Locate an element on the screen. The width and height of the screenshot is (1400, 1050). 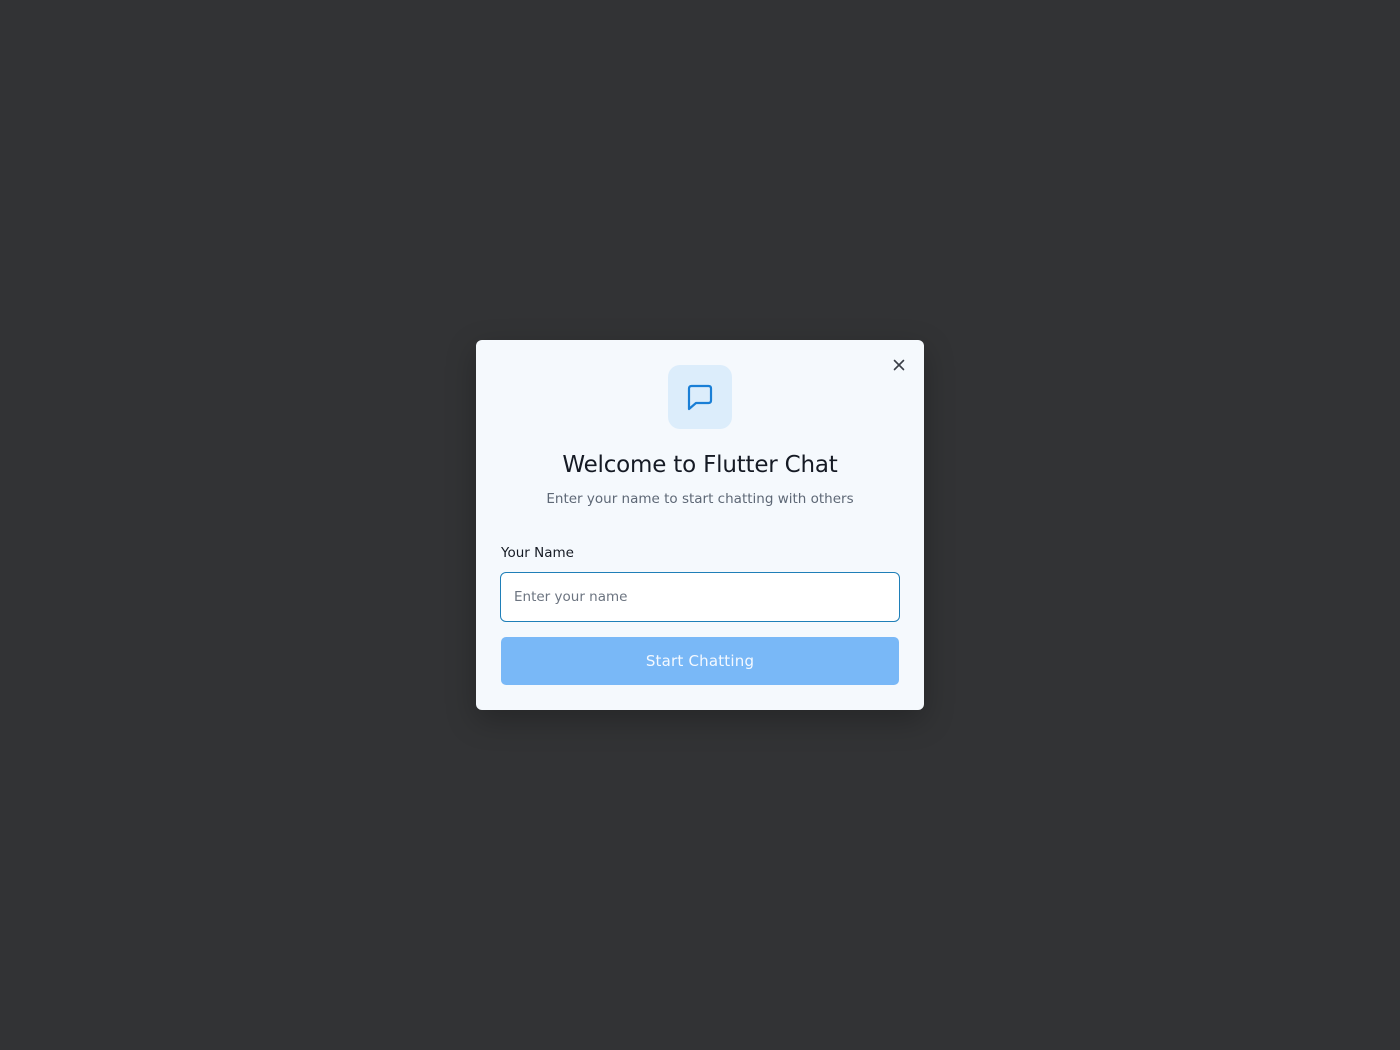
start-chatting-button: Start Chatting is located at coordinates (700, 661).